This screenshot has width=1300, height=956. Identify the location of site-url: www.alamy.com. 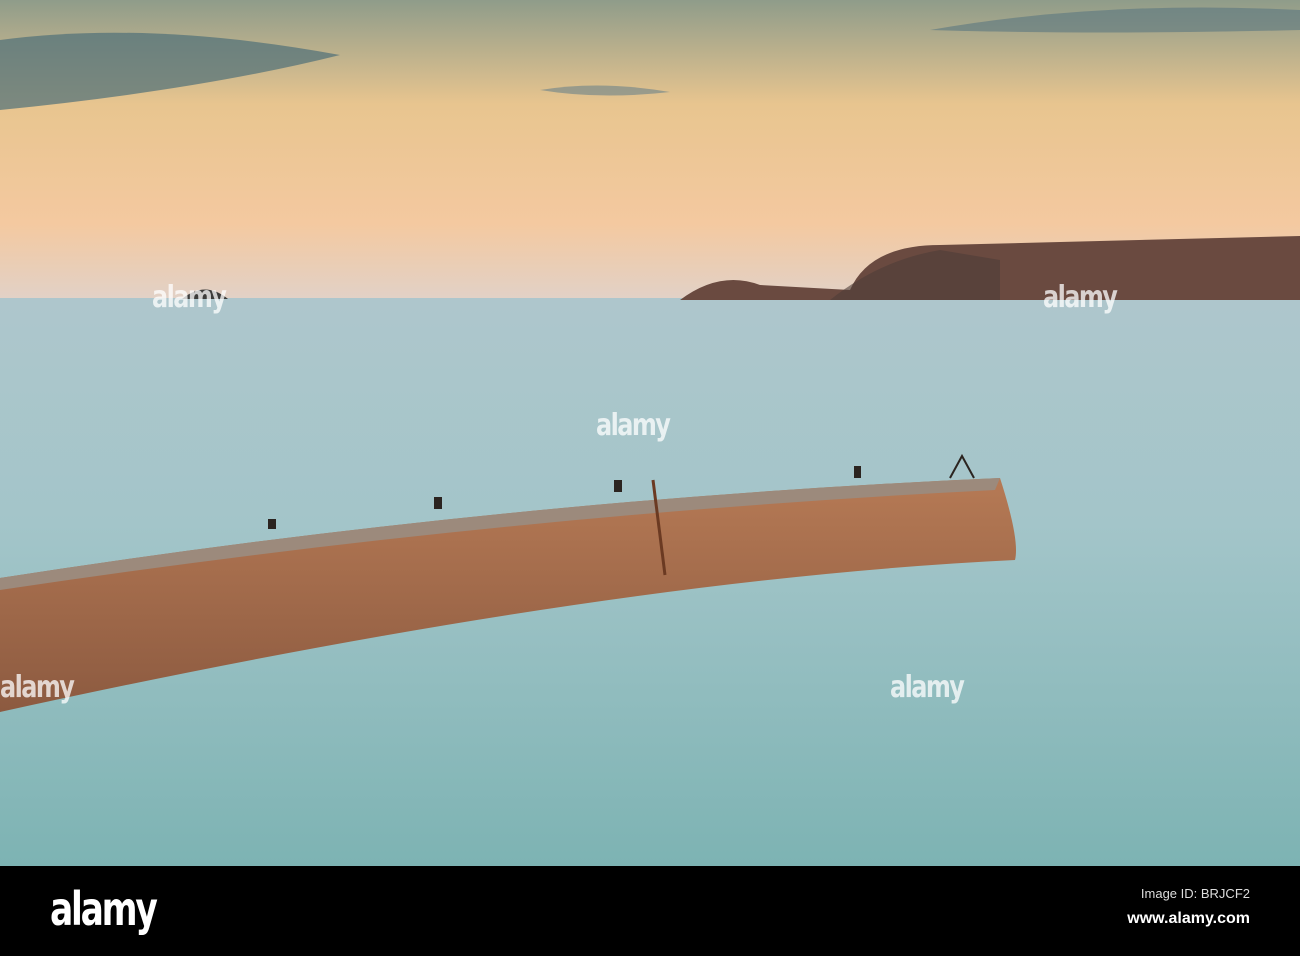
(1188, 918).